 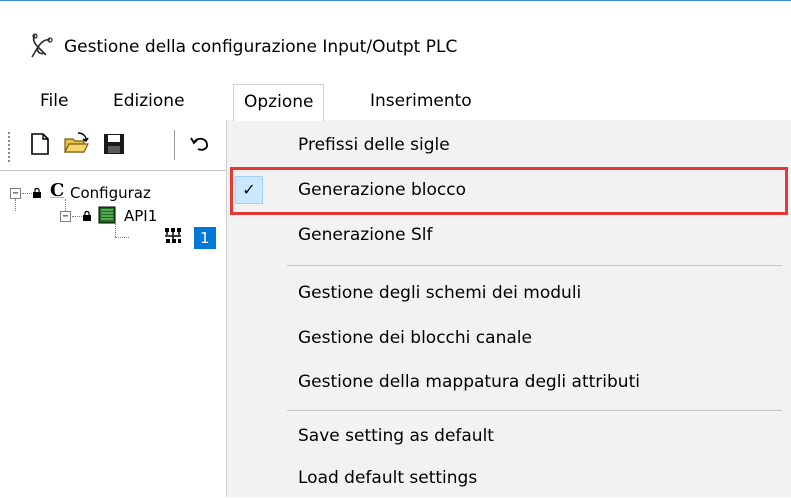 I want to click on menu-item-blocchi-canale: Gestione dei blocchi canale, so click(x=509, y=338).